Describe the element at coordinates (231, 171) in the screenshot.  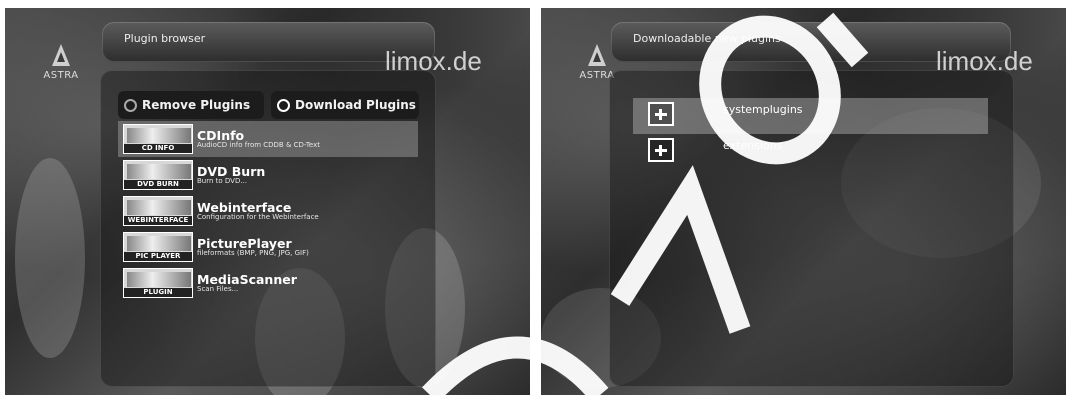
I see `plugin-name: DVD Burn` at that location.